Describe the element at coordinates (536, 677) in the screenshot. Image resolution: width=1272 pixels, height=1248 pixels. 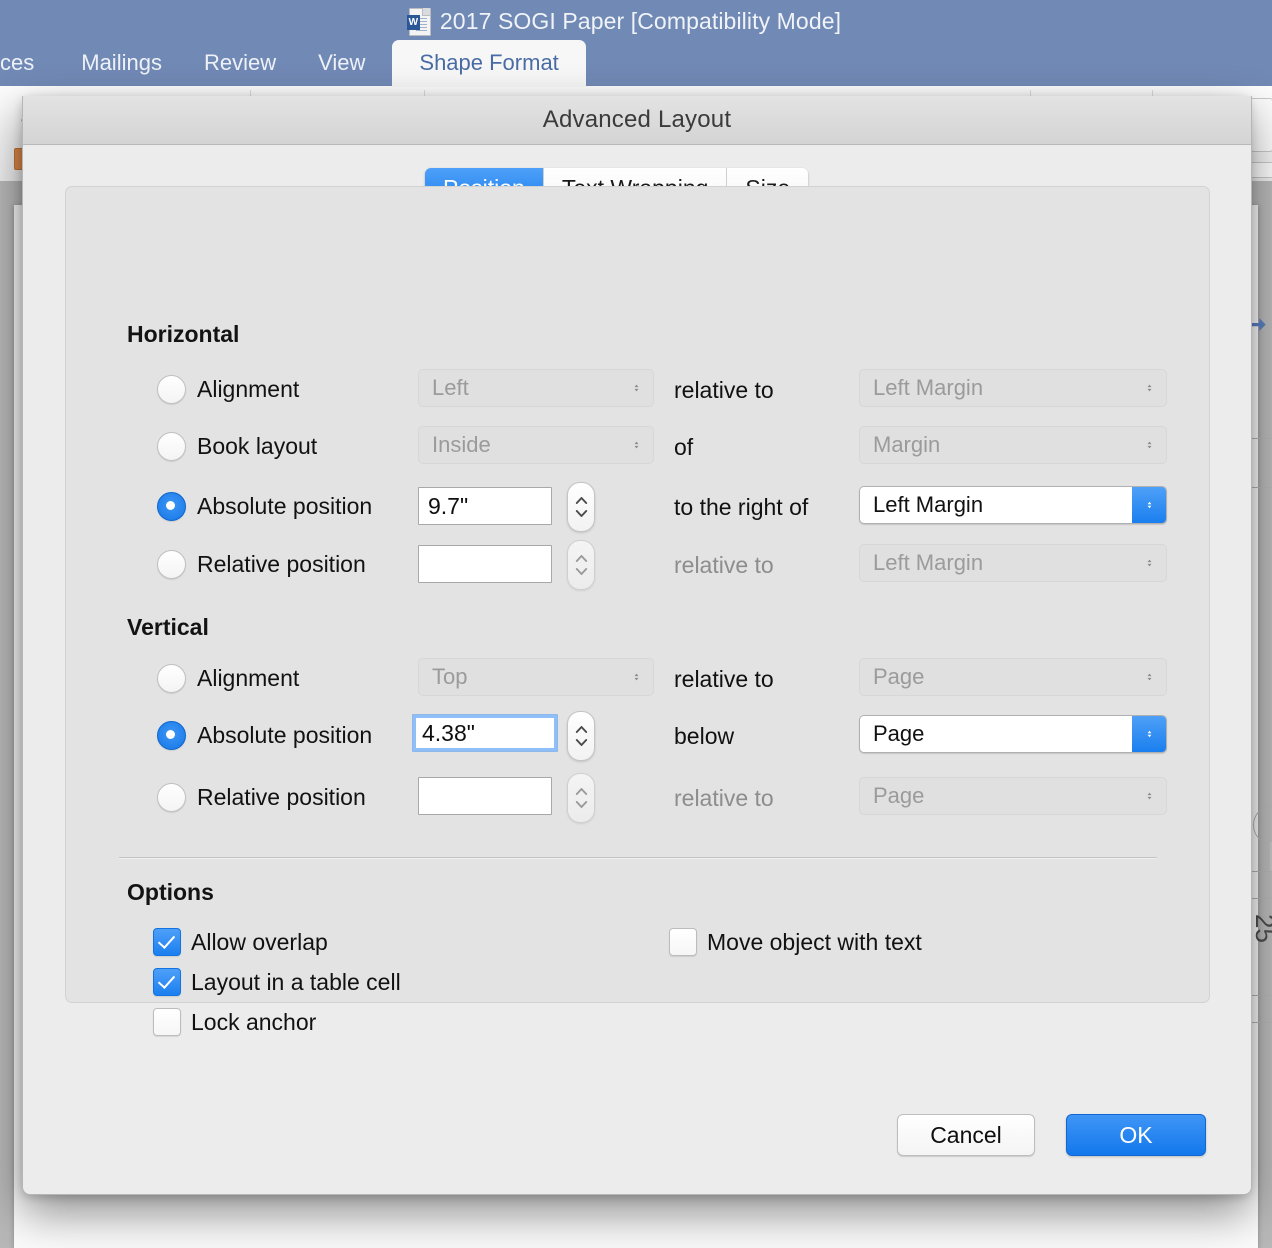
I see `vertical-alignment-select: Top` at that location.